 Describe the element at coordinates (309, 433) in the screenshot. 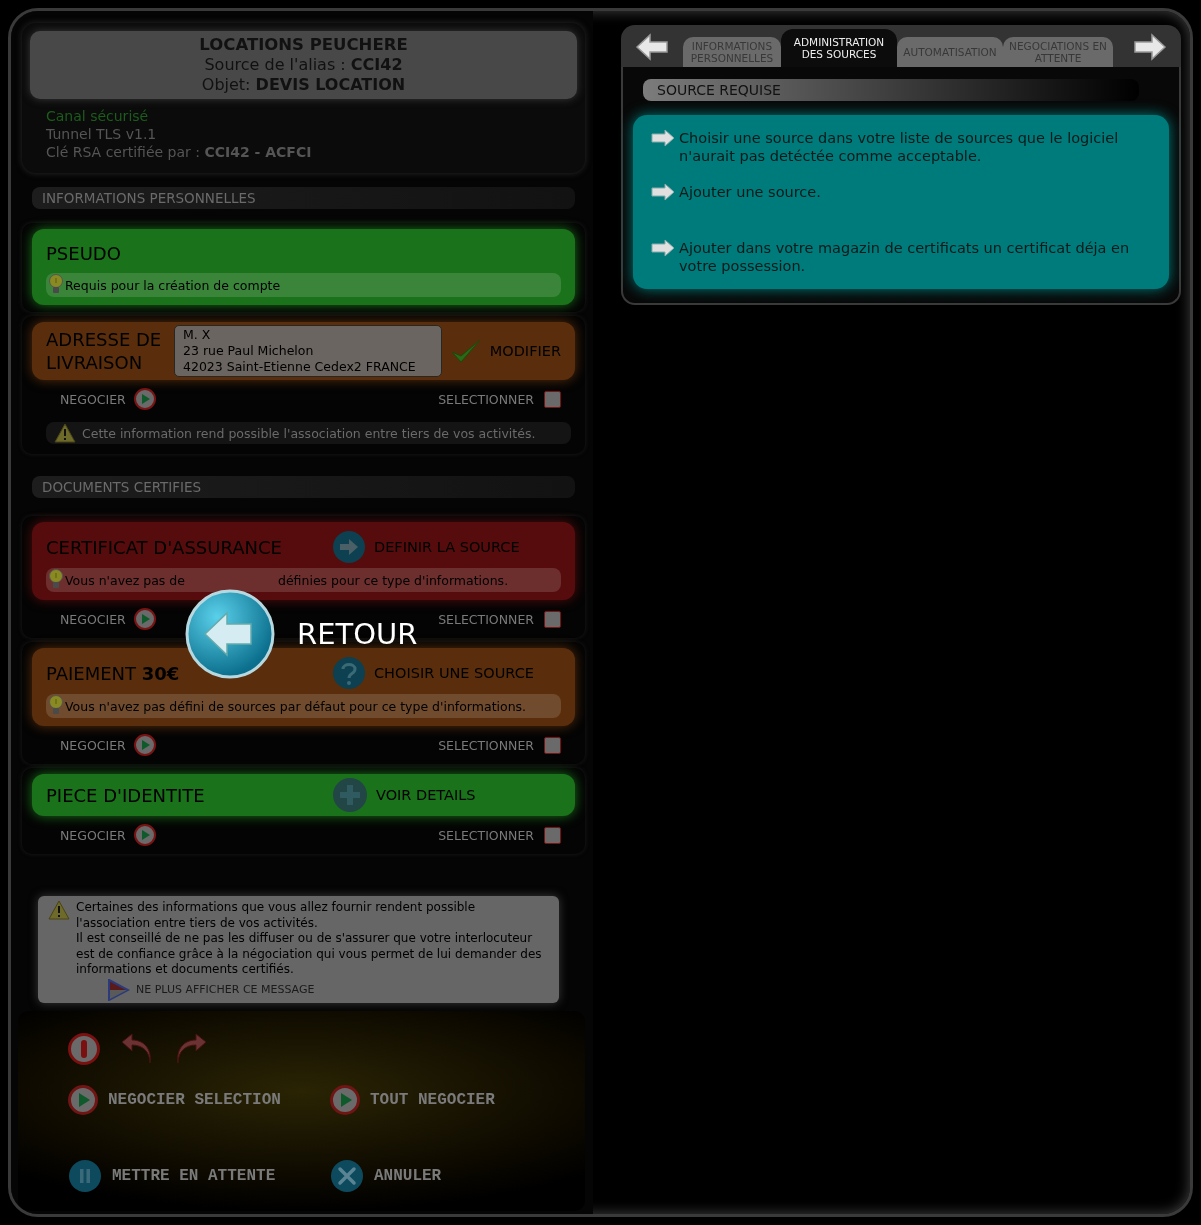

I see `warning-text: Cette information rend possible l'association entre tiers de vos activités.` at that location.